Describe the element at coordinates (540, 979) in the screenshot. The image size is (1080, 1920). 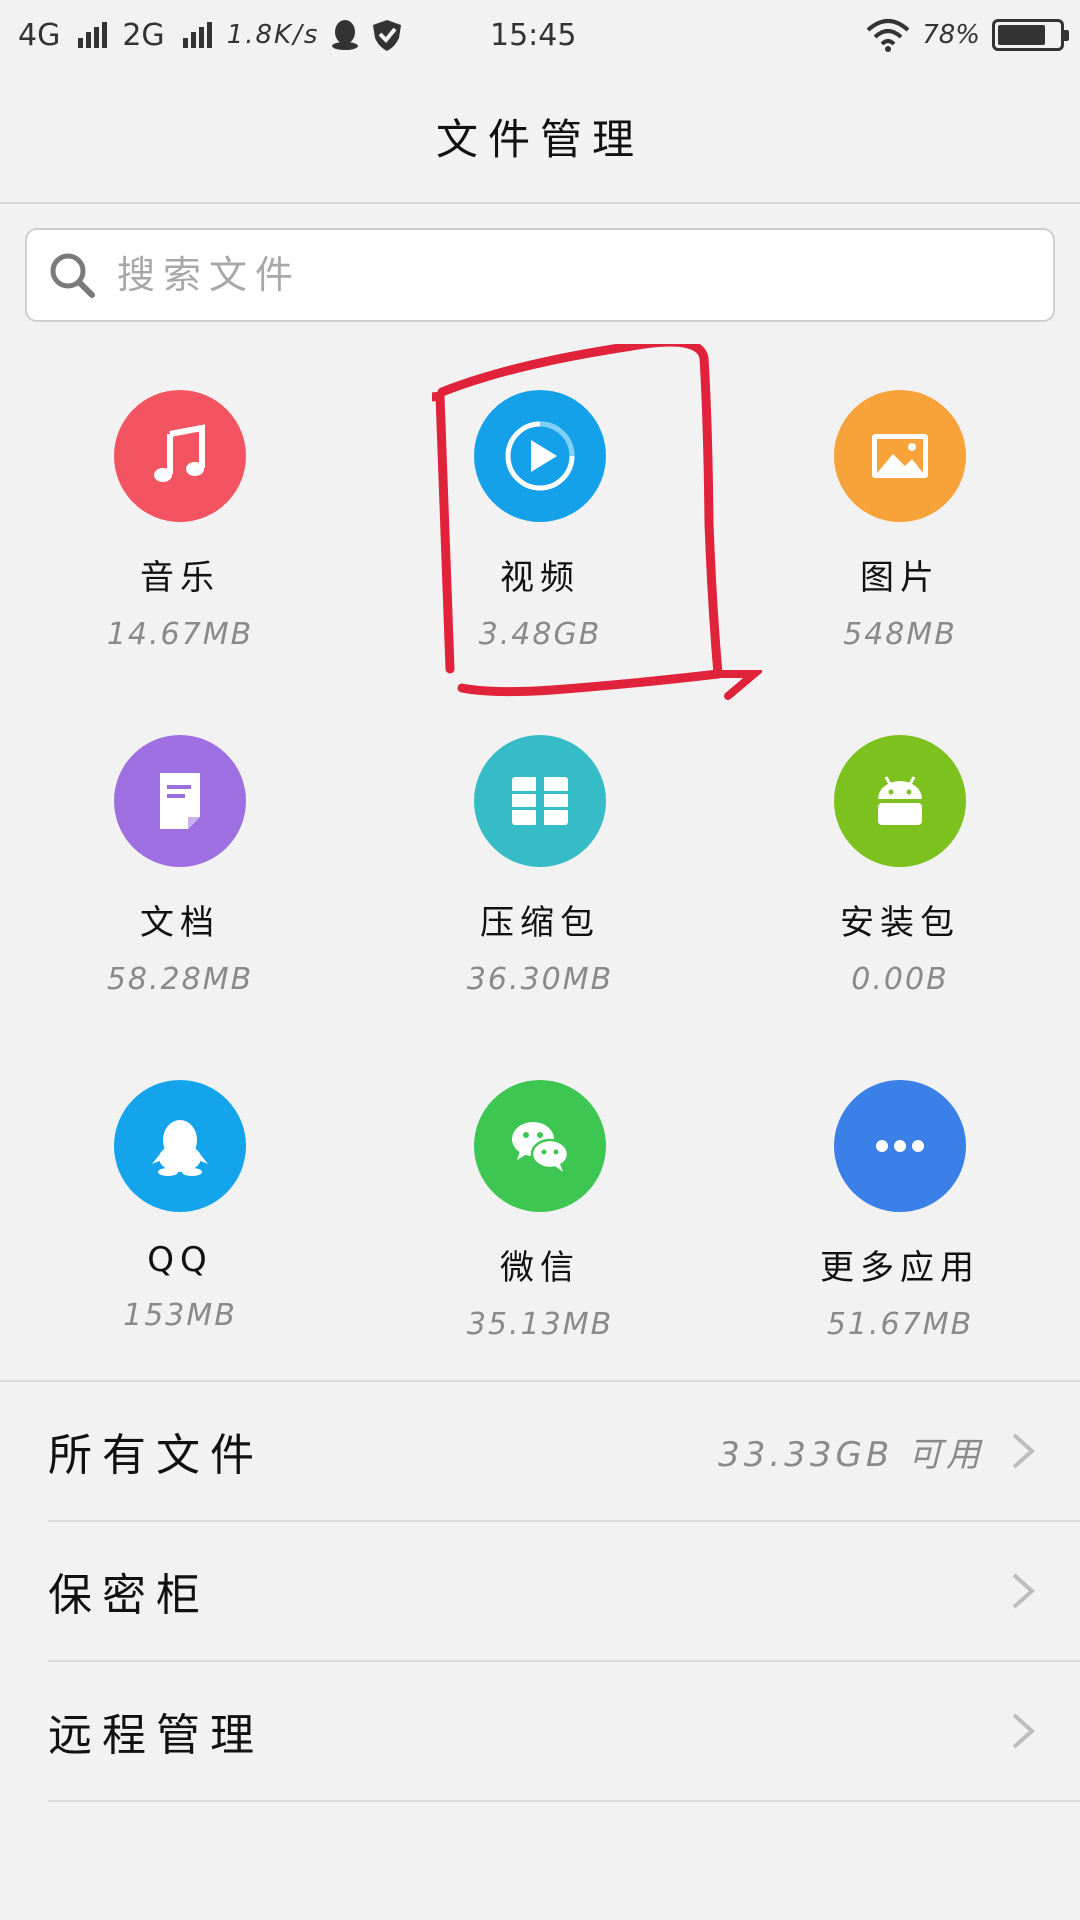
I see `category-size: 36.30MB` at that location.